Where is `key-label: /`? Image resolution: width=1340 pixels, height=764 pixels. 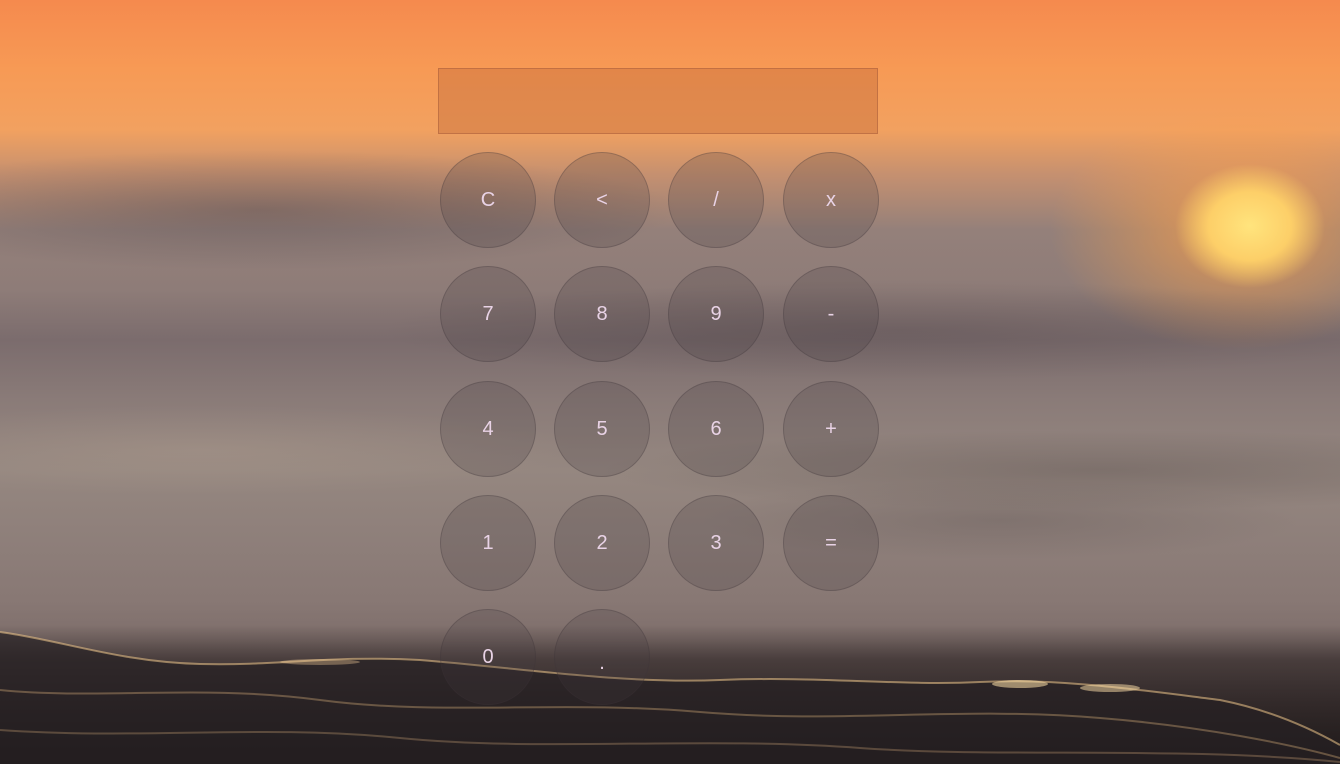 key-label: / is located at coordinates (716, 200).